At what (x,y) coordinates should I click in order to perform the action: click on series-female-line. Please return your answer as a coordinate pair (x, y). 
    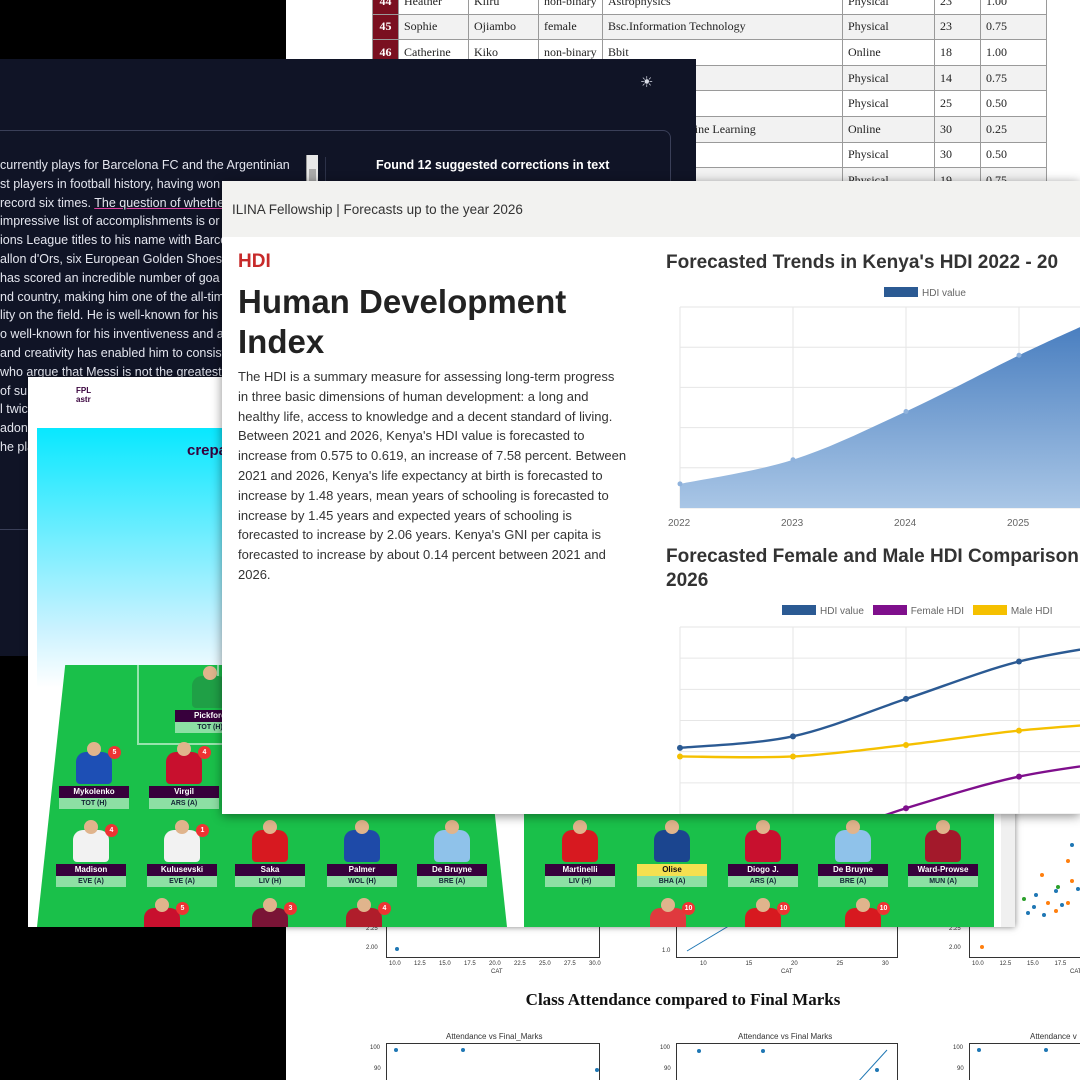
    Looking at the image, I should click on (982, 789).